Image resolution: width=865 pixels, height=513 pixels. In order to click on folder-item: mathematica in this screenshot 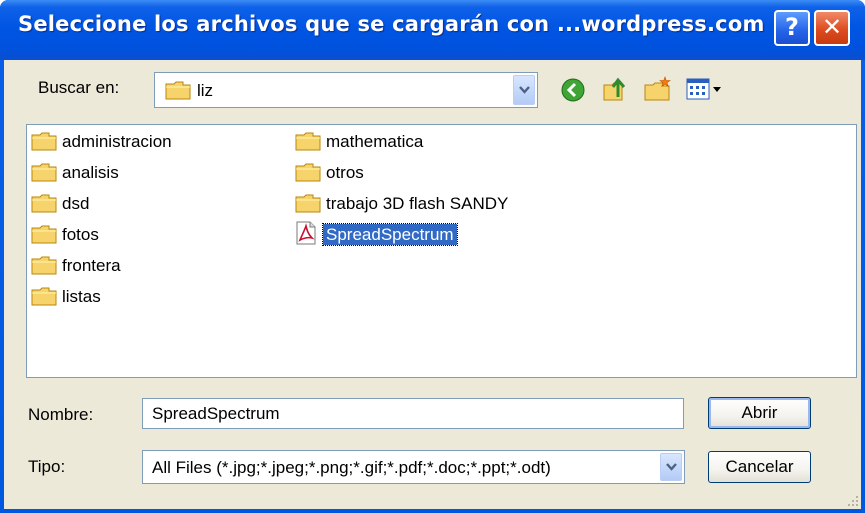, I will do `click(445, 141)`.